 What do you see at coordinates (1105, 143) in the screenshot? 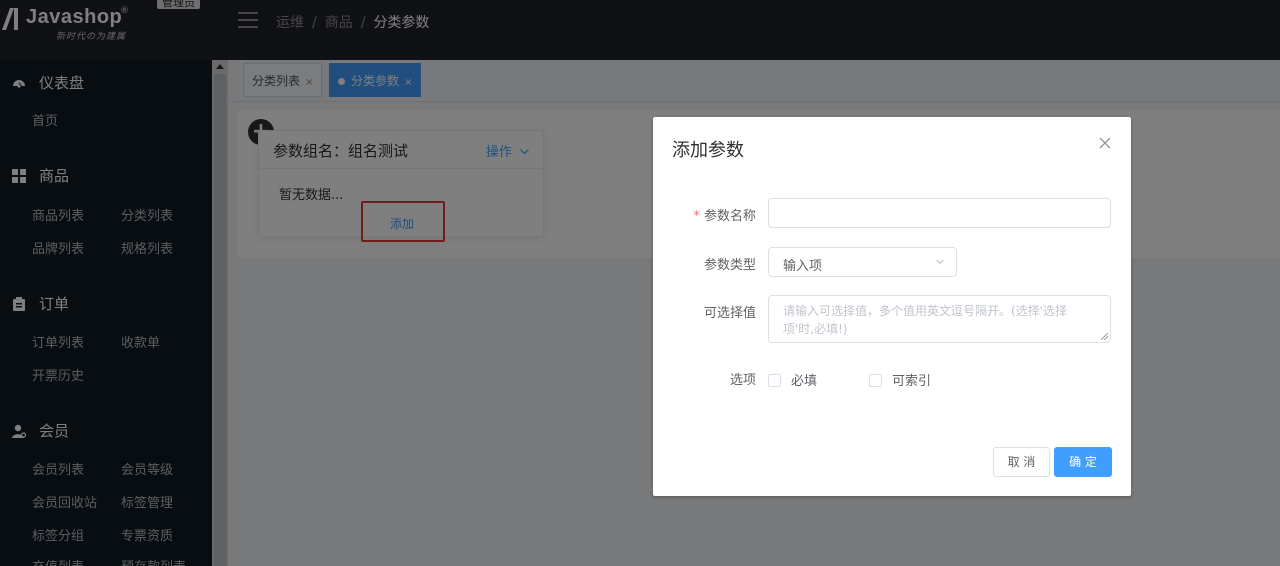
I see `close-icon` at bounding box center [1105, 143].